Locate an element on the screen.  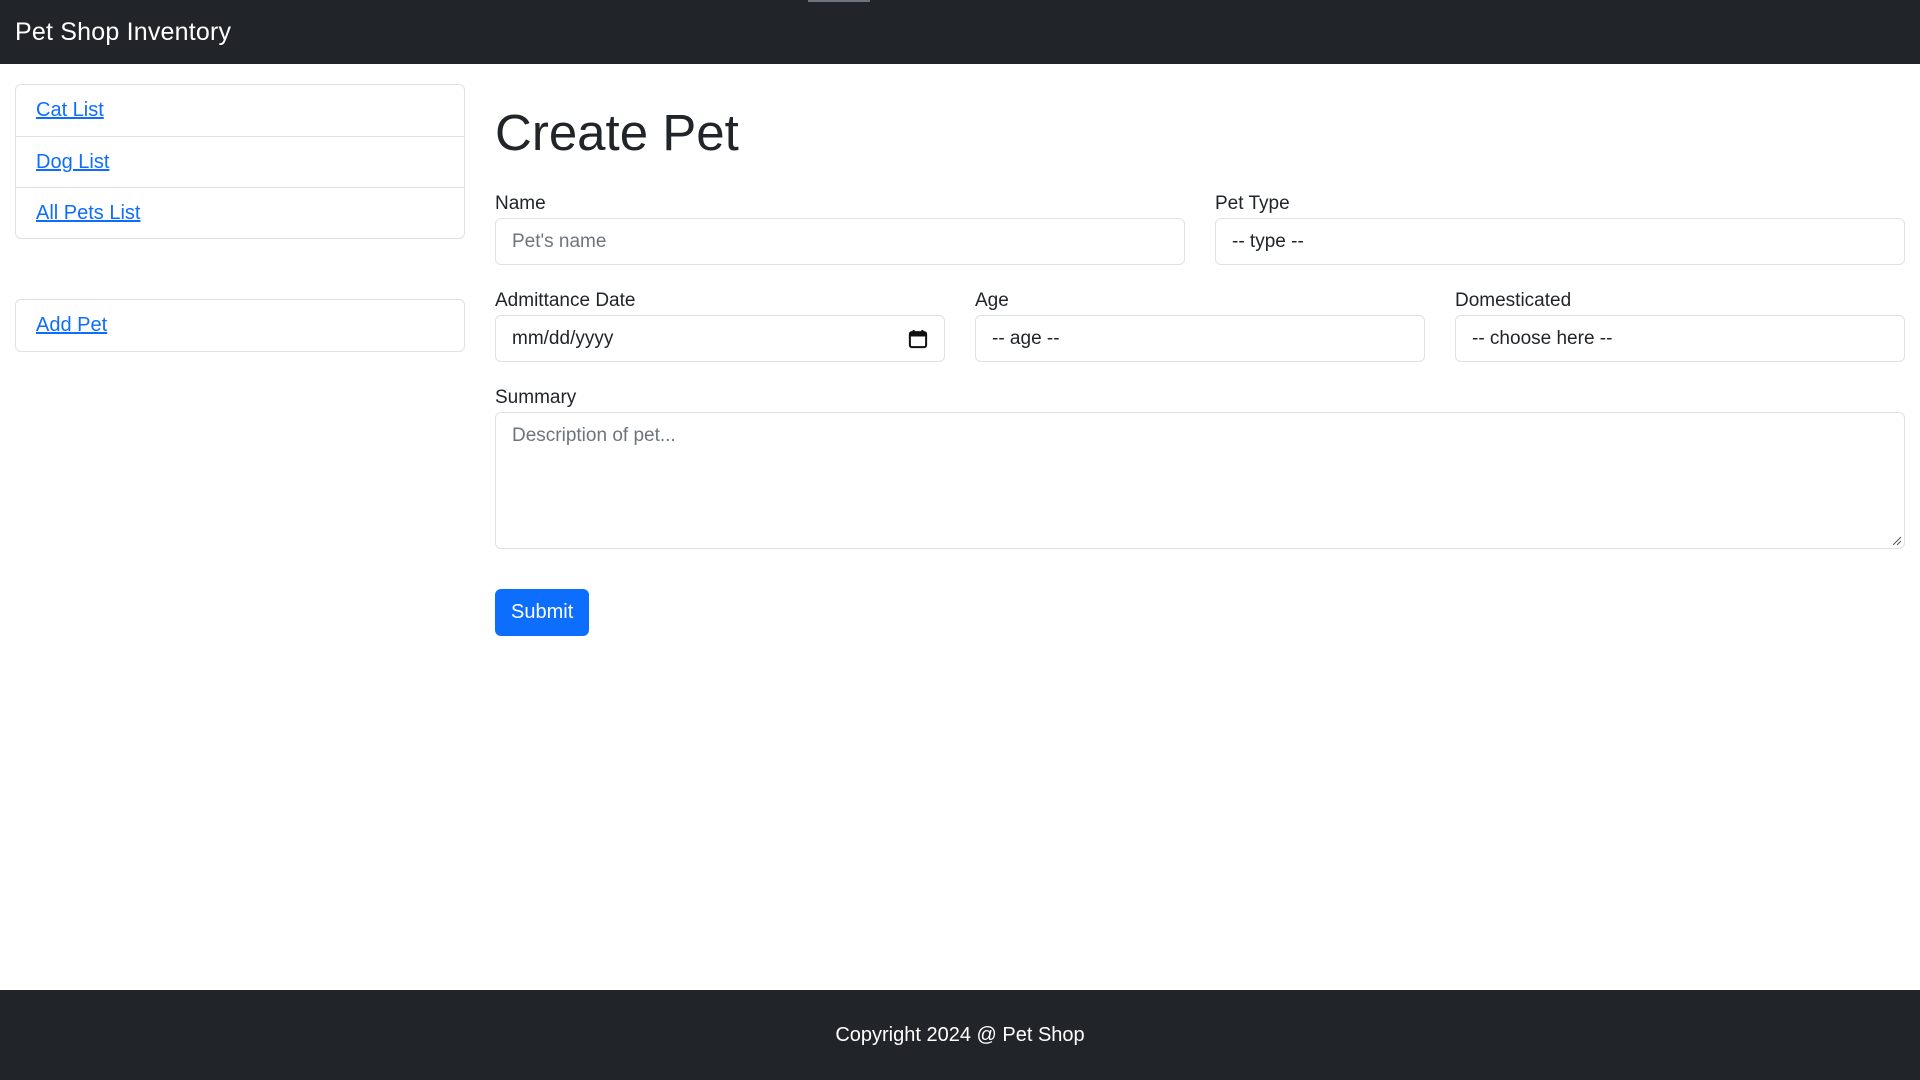
add-pet-link: Add Pet is located at coordinates (71, 325).